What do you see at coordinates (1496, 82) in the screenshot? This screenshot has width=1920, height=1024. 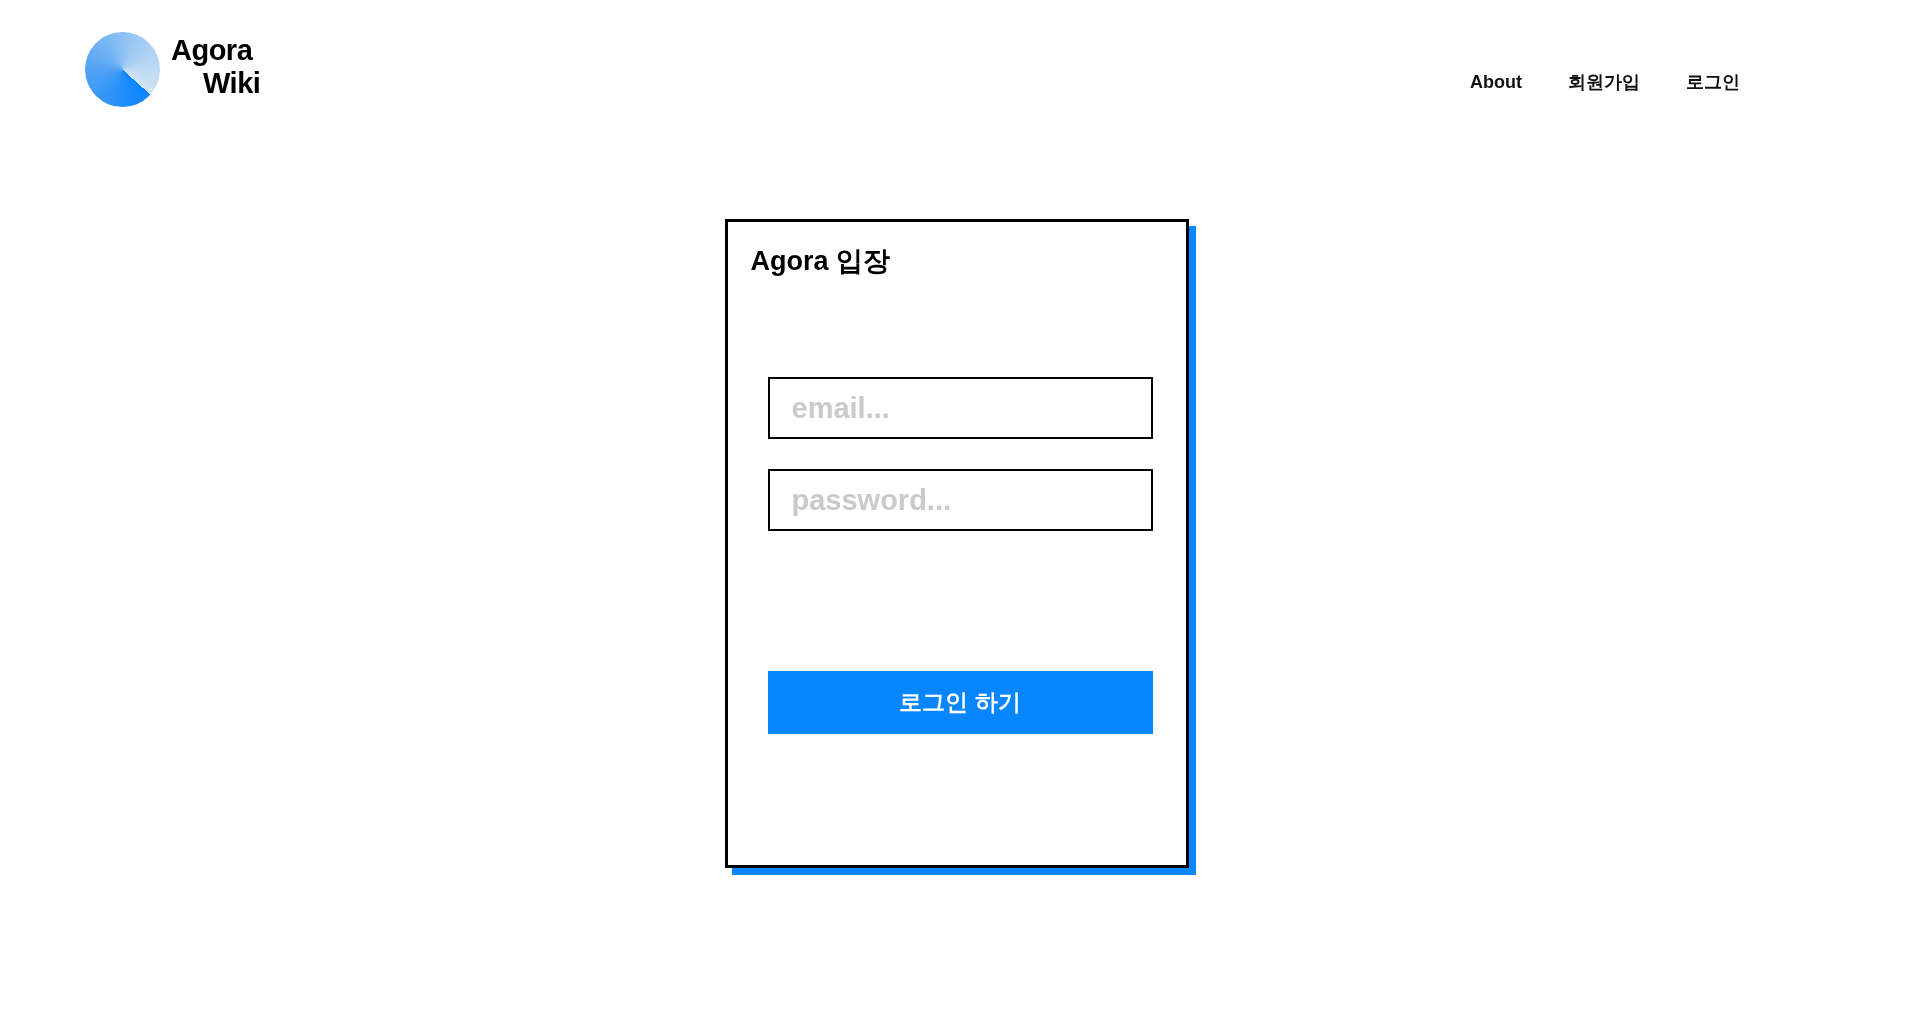 I see `nav-link: About` at bounding box center [1496, 82].